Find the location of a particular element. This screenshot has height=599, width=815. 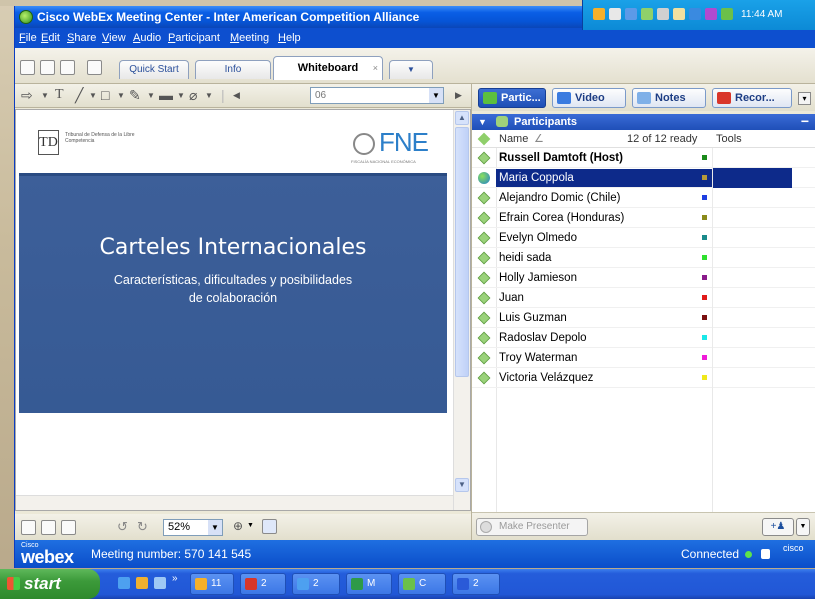

tray-messenger-icon is located at coordinates (711, 14).